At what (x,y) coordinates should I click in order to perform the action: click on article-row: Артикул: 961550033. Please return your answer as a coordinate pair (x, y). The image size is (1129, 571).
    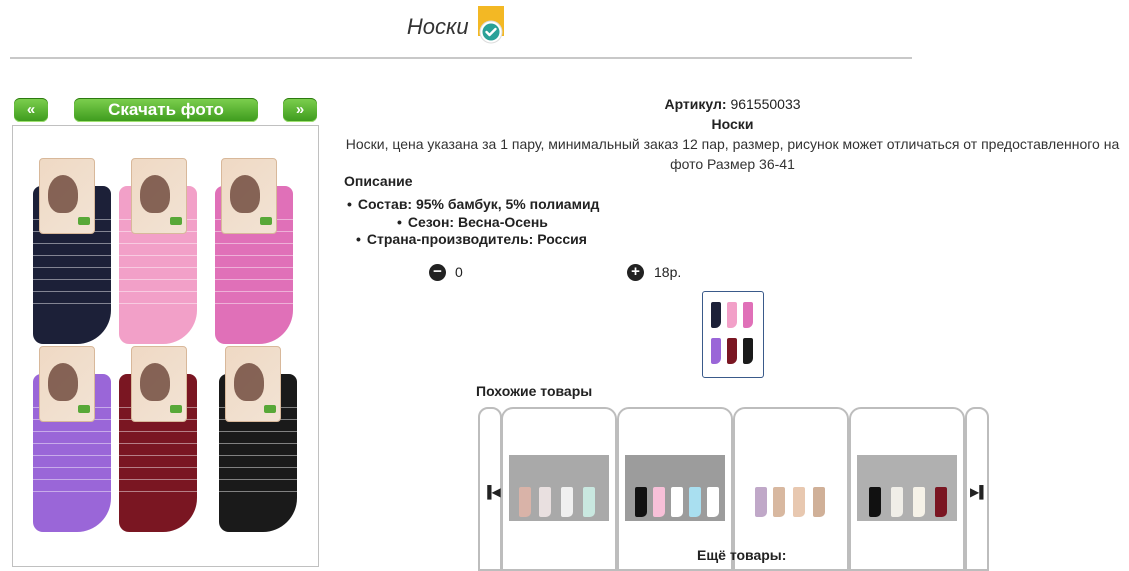
    Looking at the image, I should click on (729, 104).